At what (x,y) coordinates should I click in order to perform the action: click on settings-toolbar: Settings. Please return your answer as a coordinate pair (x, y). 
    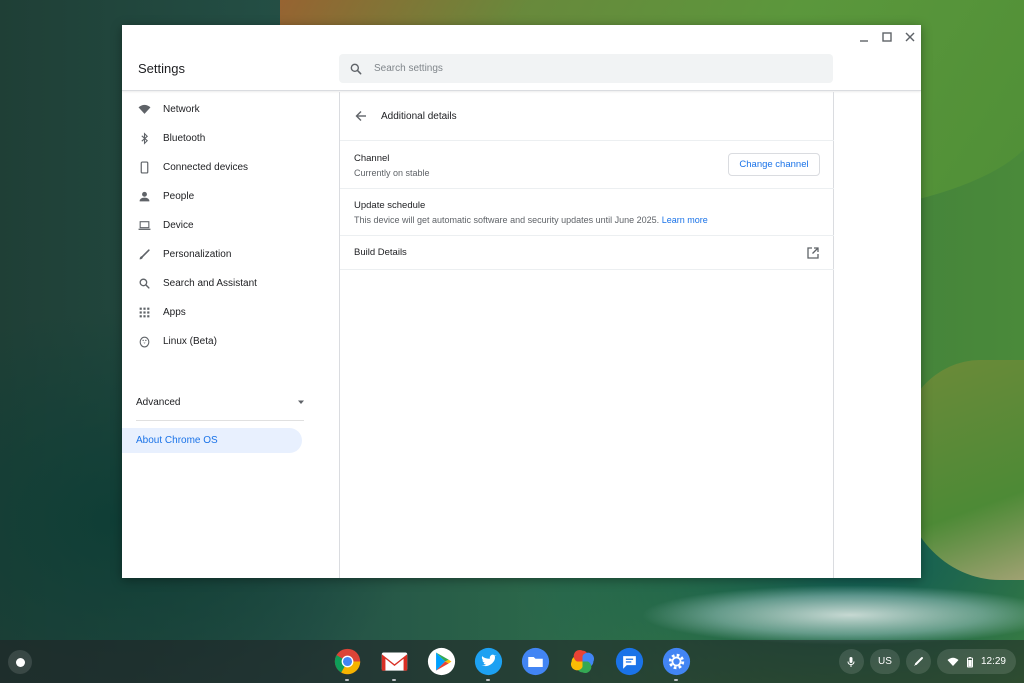
    Looking at the image, I should click on (521, 58).